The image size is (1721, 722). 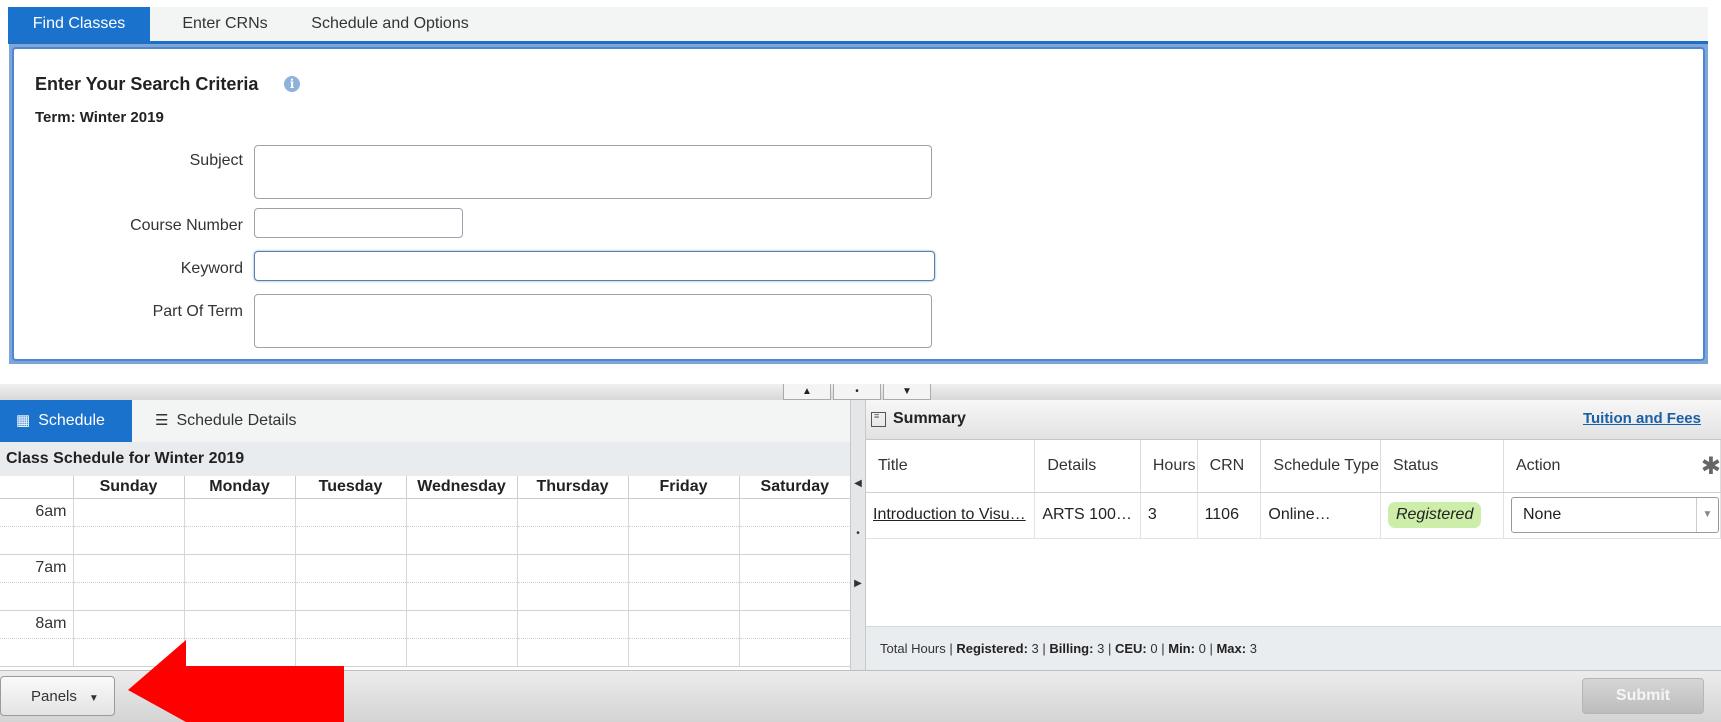 I want to click on column-header-title: Title, so click(x=951, y=466).